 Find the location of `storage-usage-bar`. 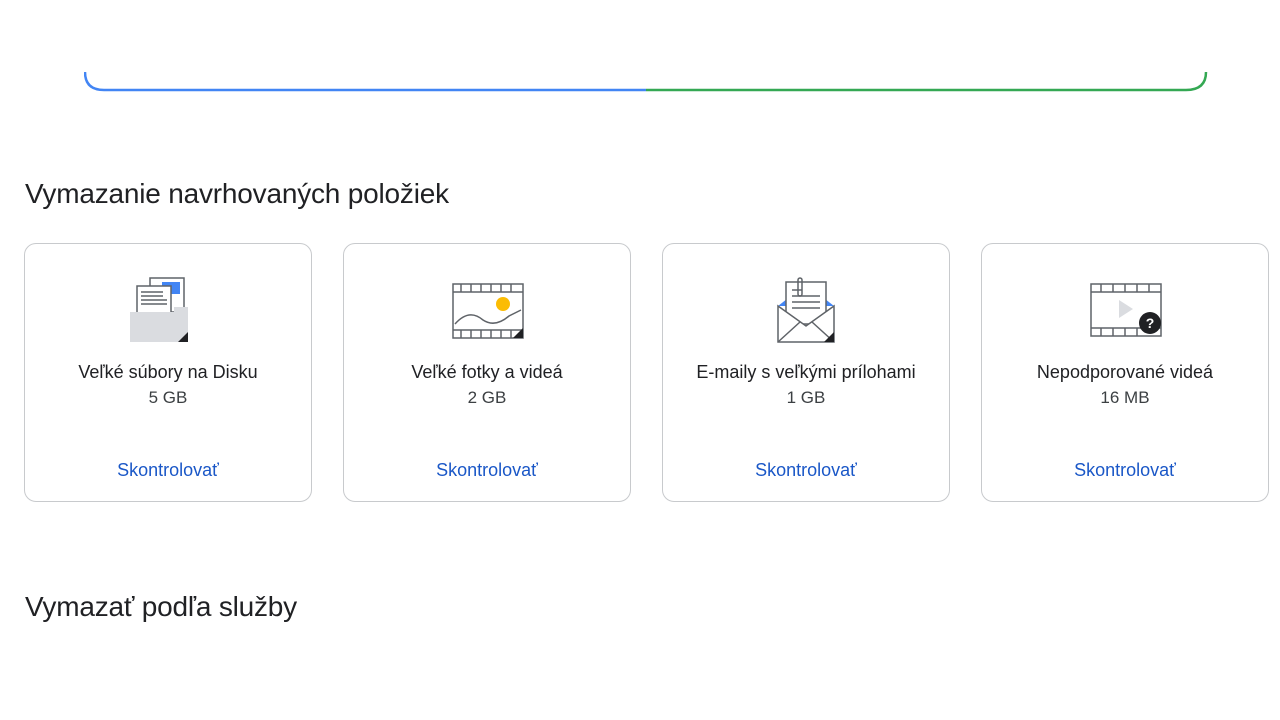

storage-usage-bar is located at coordinates (646, 76).